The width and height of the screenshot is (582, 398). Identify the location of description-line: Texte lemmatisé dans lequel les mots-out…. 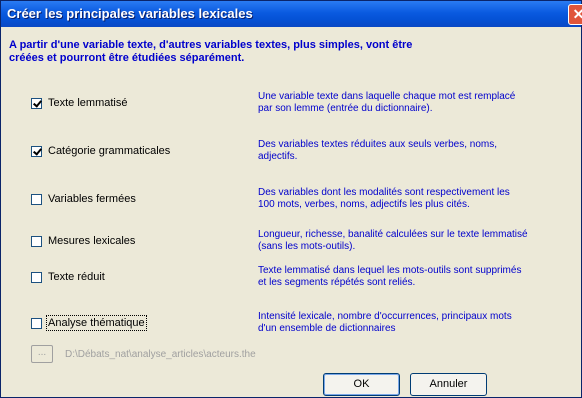
(390, 270).